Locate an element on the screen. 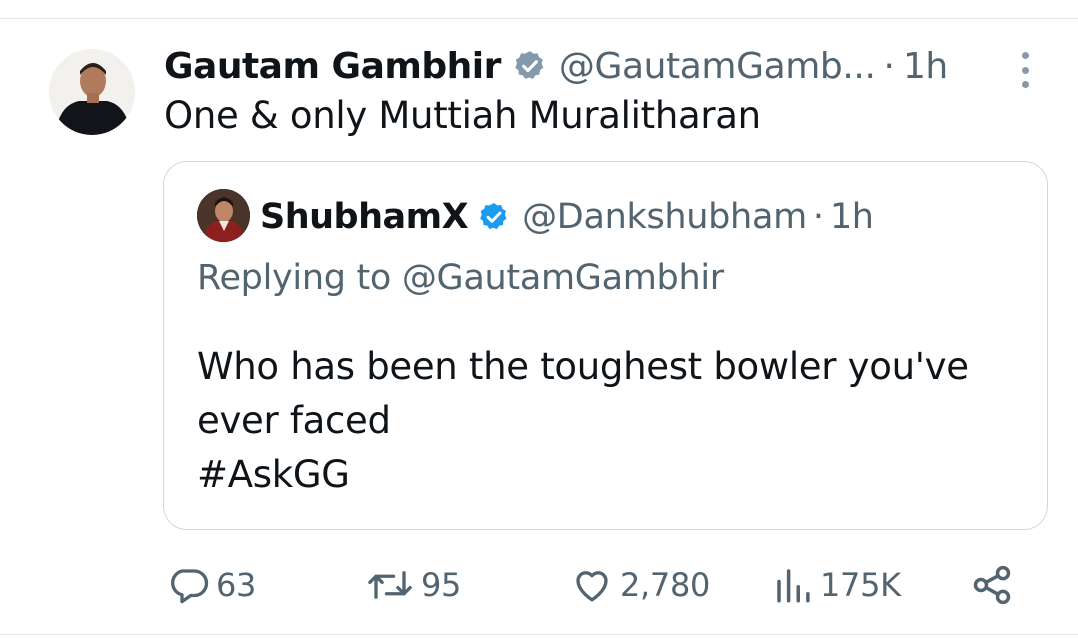 The height and width of the screenshot is (638, 1078). hashtag-link: #AskGG is located at coordinates (583, 475).